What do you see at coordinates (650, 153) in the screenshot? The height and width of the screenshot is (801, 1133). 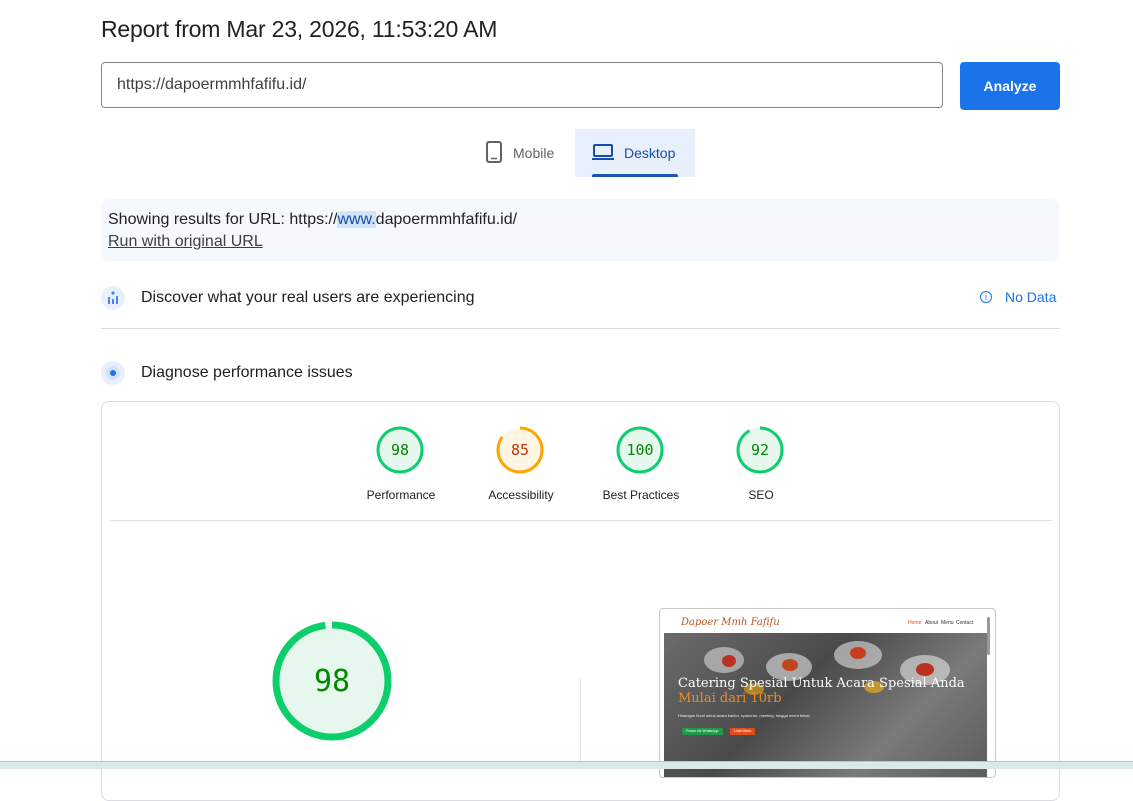 I see `tab-desktop-label: Desktop` at bounding box center [650, 153].